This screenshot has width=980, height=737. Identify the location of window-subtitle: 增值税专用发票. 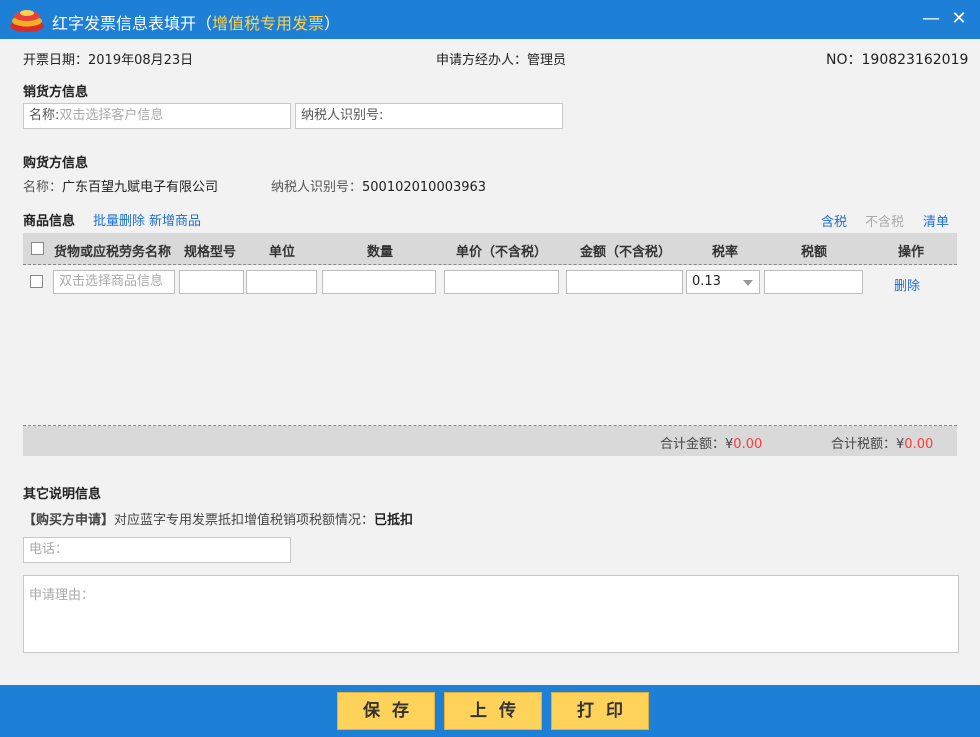
(268, 23).